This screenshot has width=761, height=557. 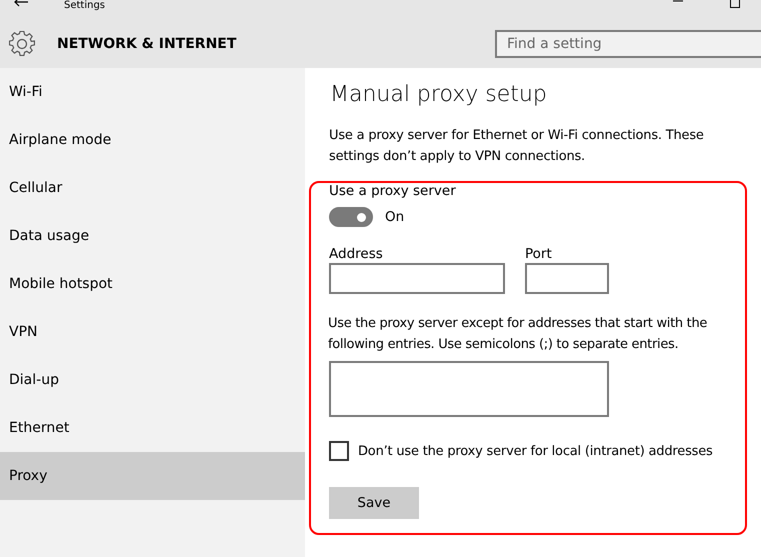 I want to click on settings-icon, so click(x=22, y=44).